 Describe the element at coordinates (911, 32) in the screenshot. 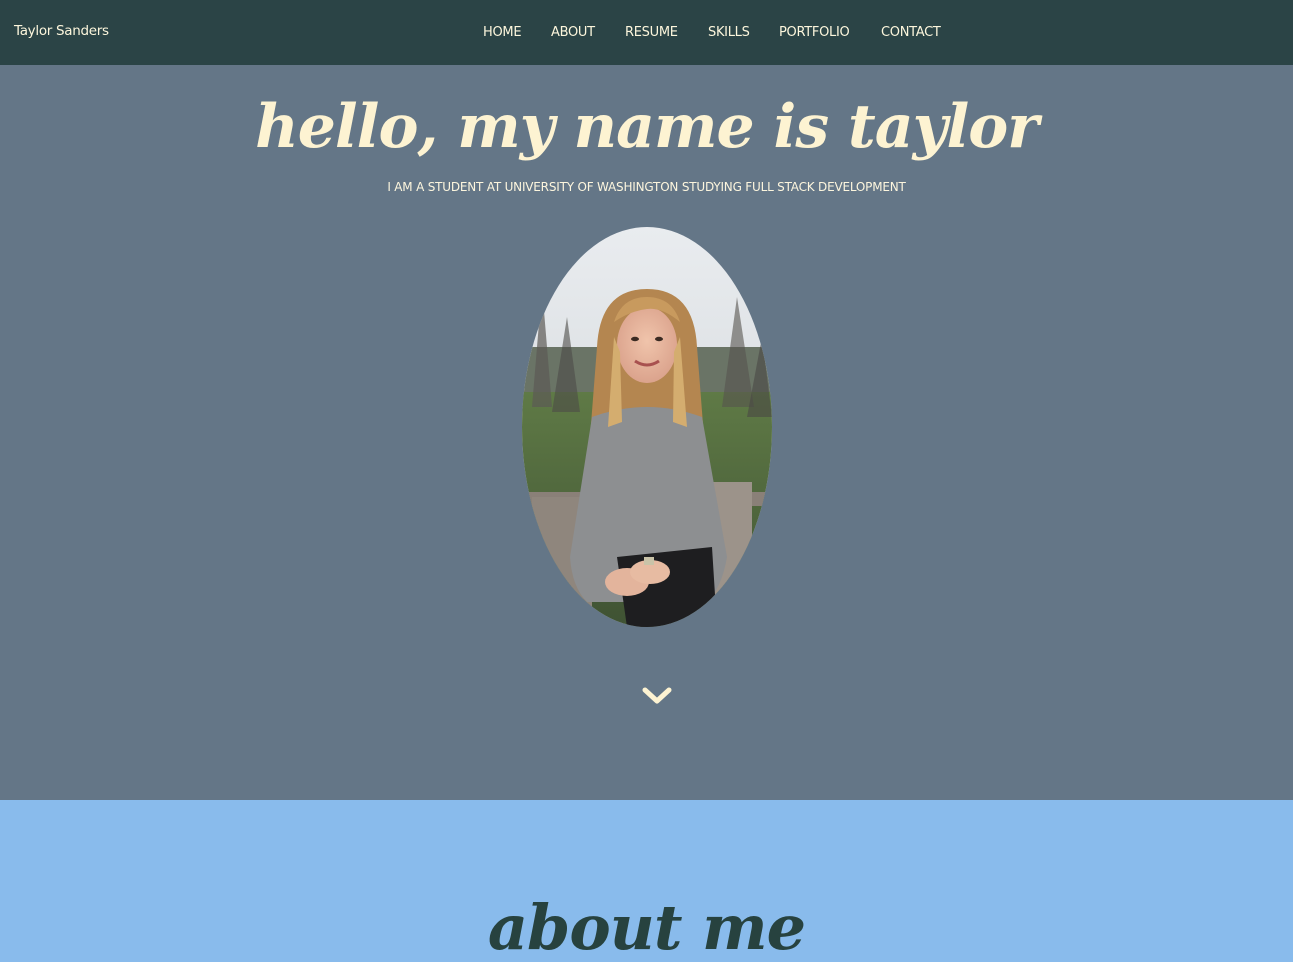

I see `nav-contact-link: CONTACT` at that location.